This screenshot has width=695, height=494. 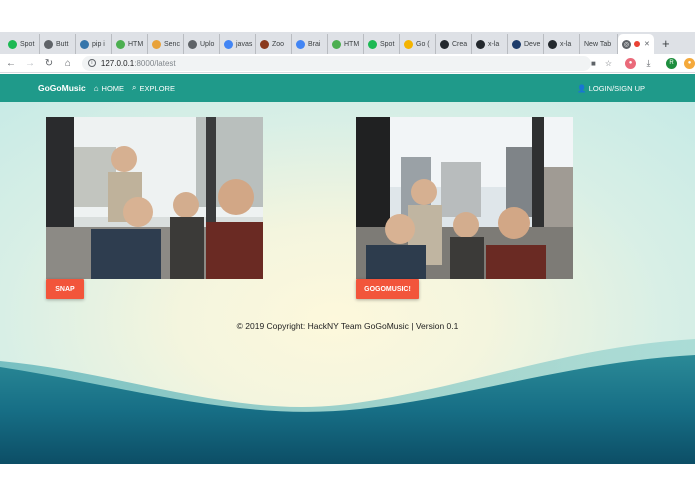 What do you see at coordinates (582, 88) in the screenshot?
I see `user-icon: 👤` at bounding box center [582, 88].